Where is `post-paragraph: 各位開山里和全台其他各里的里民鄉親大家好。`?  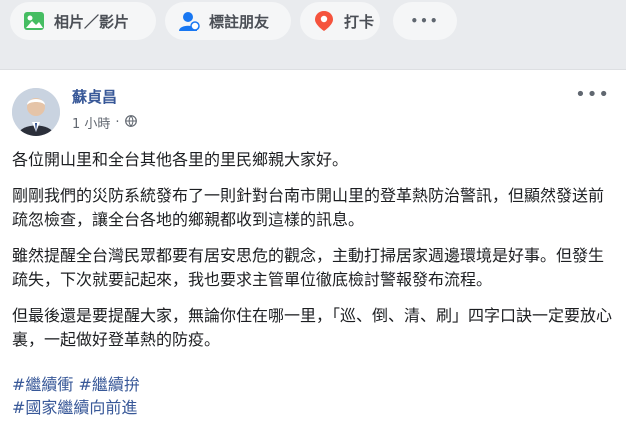 post-paragraph: 各位開山里和全台其他各里的里民鄉親大家好。 is located at coordinates (180, 159).